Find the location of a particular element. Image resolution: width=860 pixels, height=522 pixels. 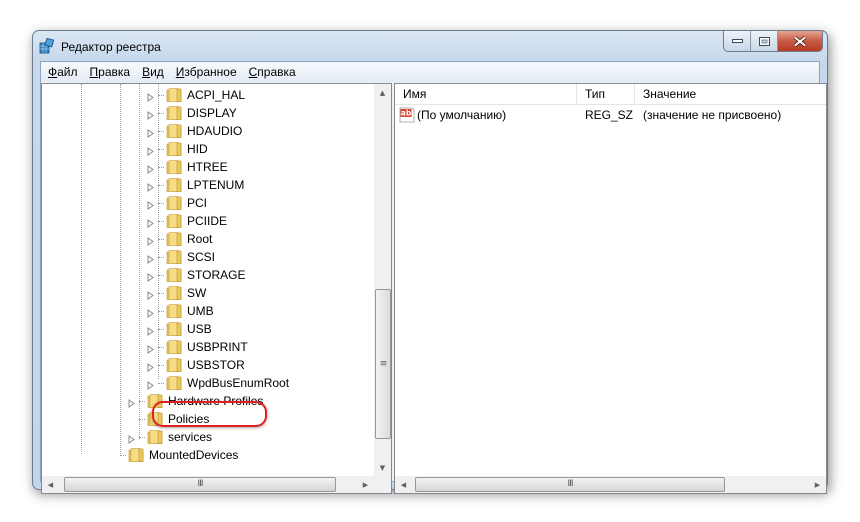

tree-node: PCI is located at coordinates (176, 203).